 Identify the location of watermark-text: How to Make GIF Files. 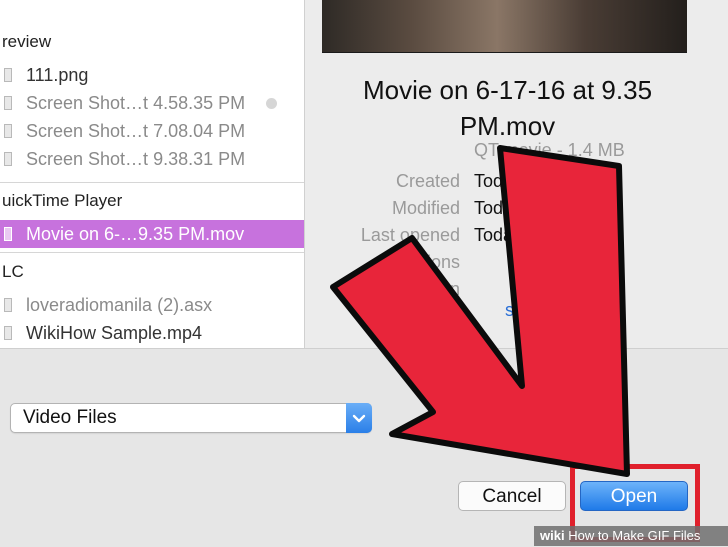
(634, 535).